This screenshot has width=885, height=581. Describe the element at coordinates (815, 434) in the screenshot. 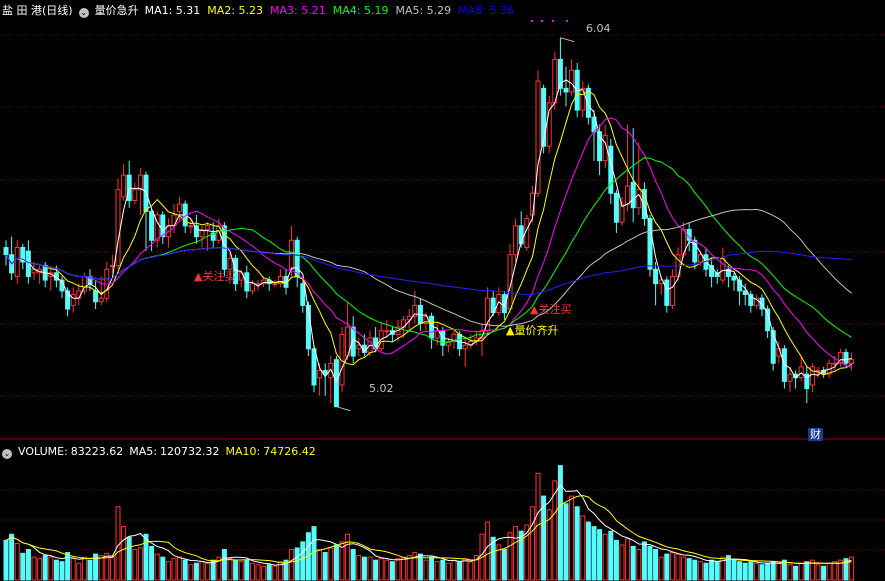

I see `finance-badge: 财` at that location.